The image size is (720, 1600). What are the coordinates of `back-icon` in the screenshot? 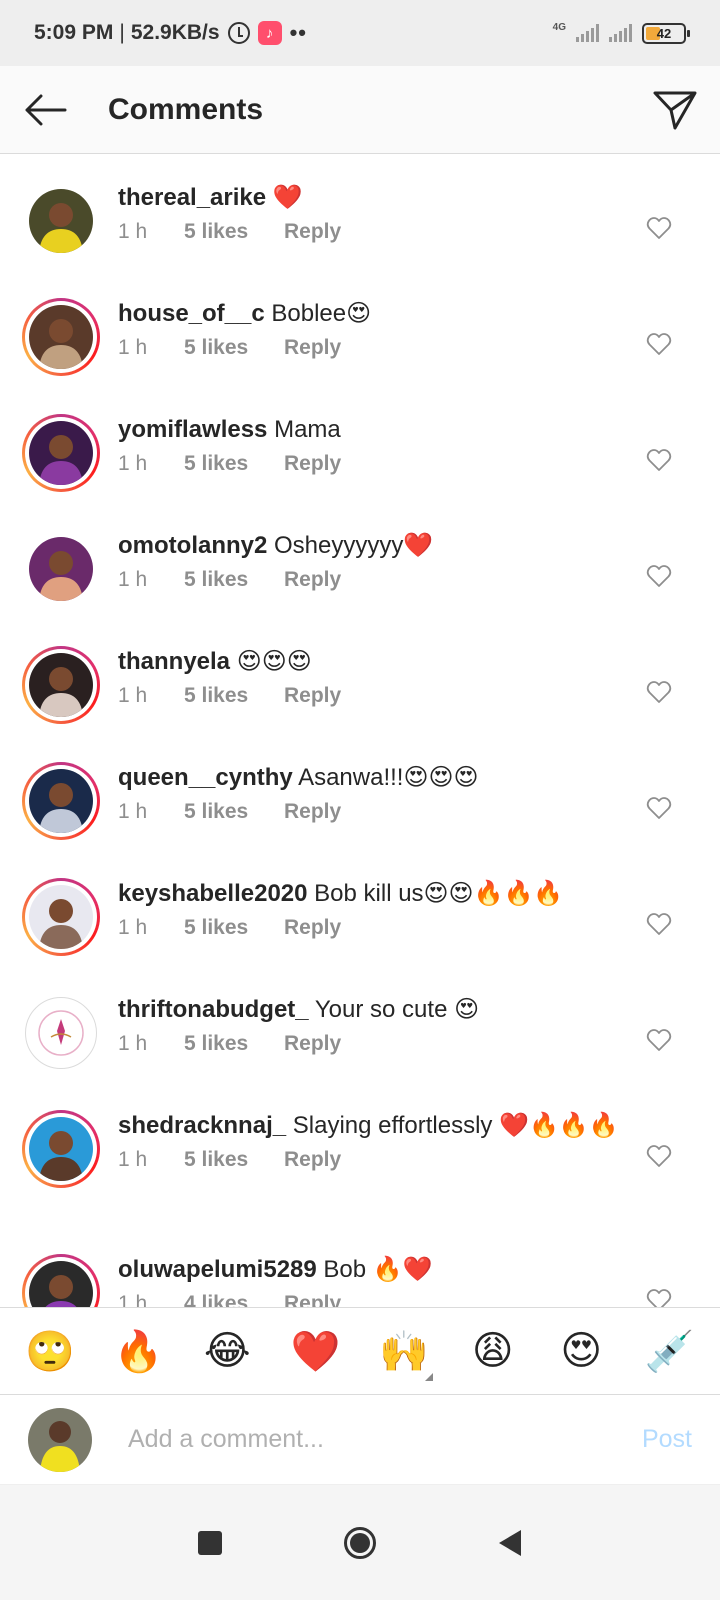 It's located at (510, 1542).